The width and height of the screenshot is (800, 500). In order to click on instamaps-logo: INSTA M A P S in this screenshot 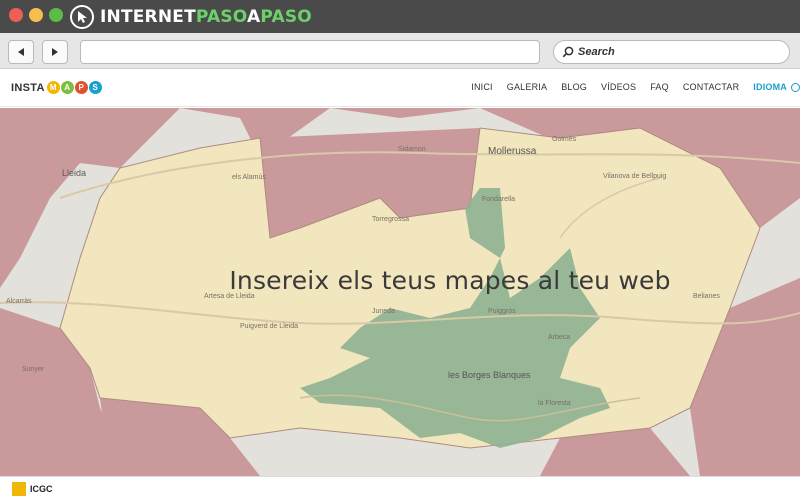, I will do `click(56, 87)`.